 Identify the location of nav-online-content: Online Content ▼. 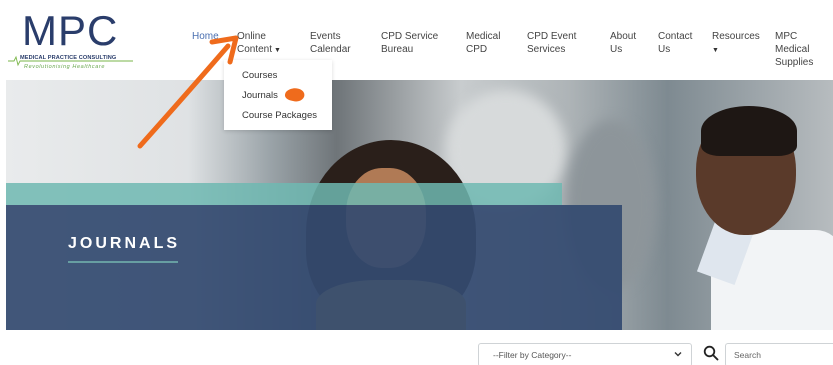
(259, 43).